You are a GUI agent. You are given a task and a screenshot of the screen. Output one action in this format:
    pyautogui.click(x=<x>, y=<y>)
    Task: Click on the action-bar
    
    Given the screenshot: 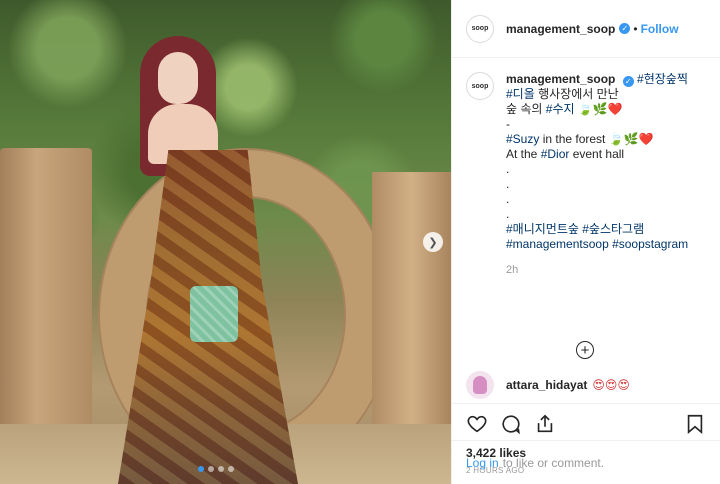 What is the action you would take?
    pyautogui.click(x=586, y=424)
    